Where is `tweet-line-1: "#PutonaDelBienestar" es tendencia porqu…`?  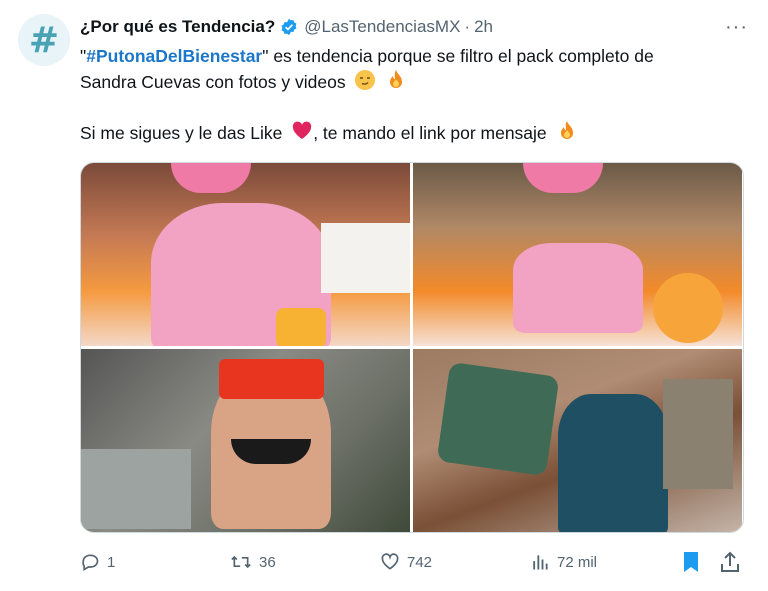
tweet-line-1: "#PutonaDelBienestar" es tendencia porqu… is located at coordinates (415, 56).